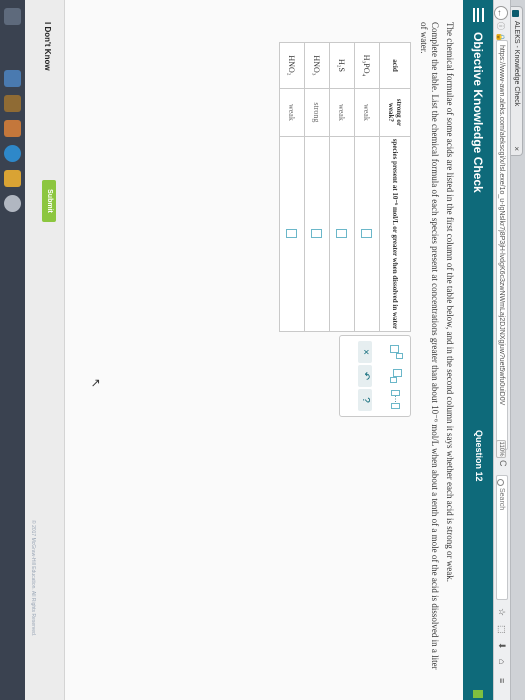 The height and width of the screenshot is (700, 525). Describe the element at coordinates (47, 46) in the screenshot. I see `dont-know-button: I Don't Know` at that location.